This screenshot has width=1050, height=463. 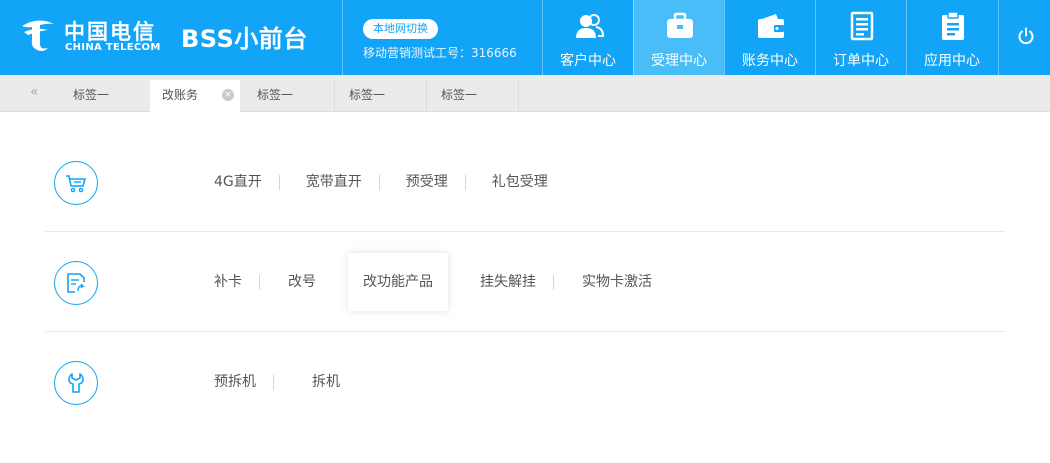 I want to click on service-item-list: 补卡 改号 改功能产品 挂失解挂 实物卡激活, so click(x=433, y=282).